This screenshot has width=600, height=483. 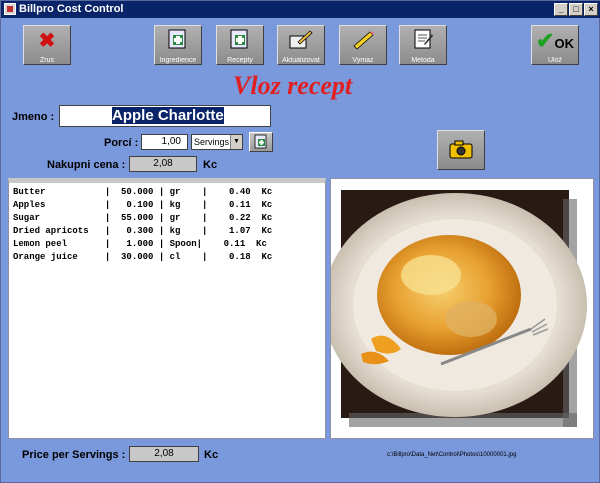 I want to click on ok-button-label: Ulož, so click(x=554, y=60).